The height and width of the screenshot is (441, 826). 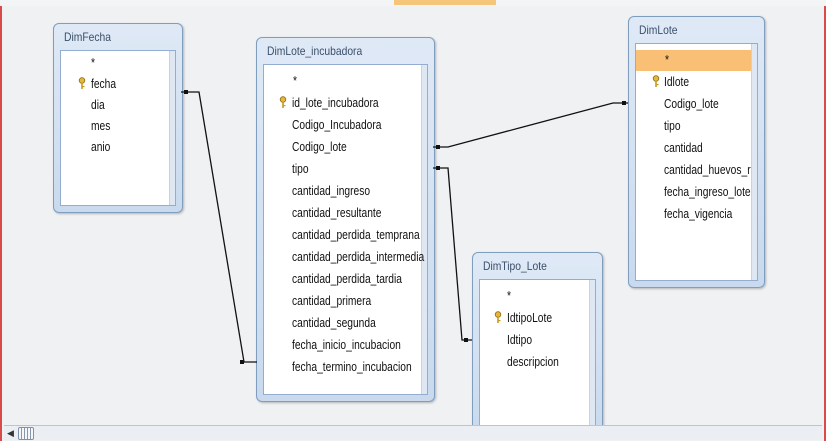 I want to click on field-row: cantidad_resultante, so click(x=342, y=213).